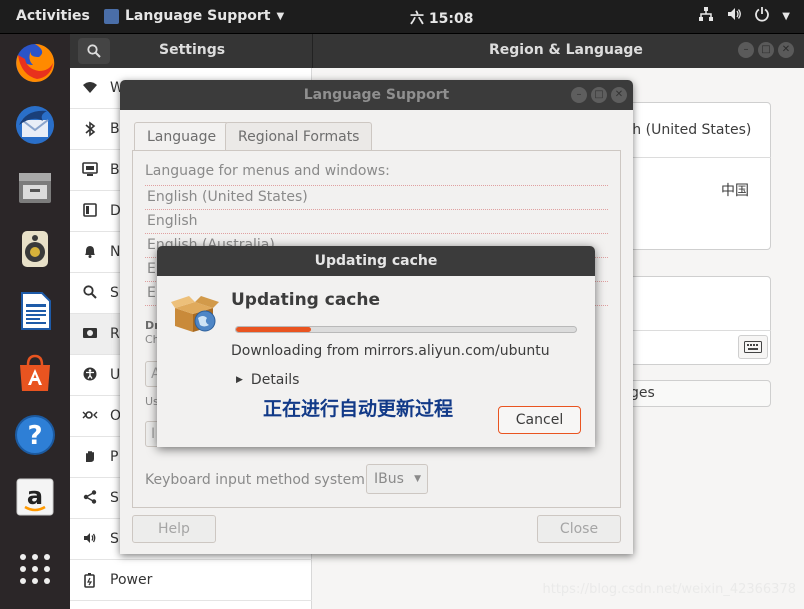  Describe the element at coordinates (115, 252) in the screenshot. I see `sidebar-item-label: N` at that location.